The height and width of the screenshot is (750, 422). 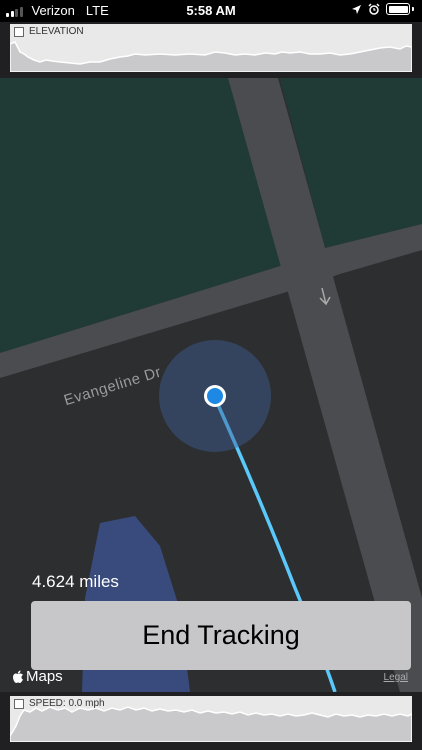 I want to click on status-bar: Verizon LTE 5:58 AM, so click(x=211, y=11).